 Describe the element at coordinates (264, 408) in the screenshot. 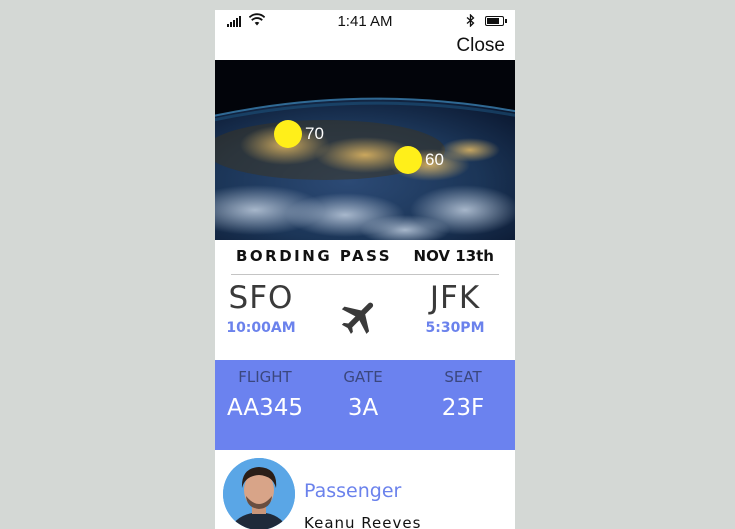

I see `flight-number: AA345` at that location.